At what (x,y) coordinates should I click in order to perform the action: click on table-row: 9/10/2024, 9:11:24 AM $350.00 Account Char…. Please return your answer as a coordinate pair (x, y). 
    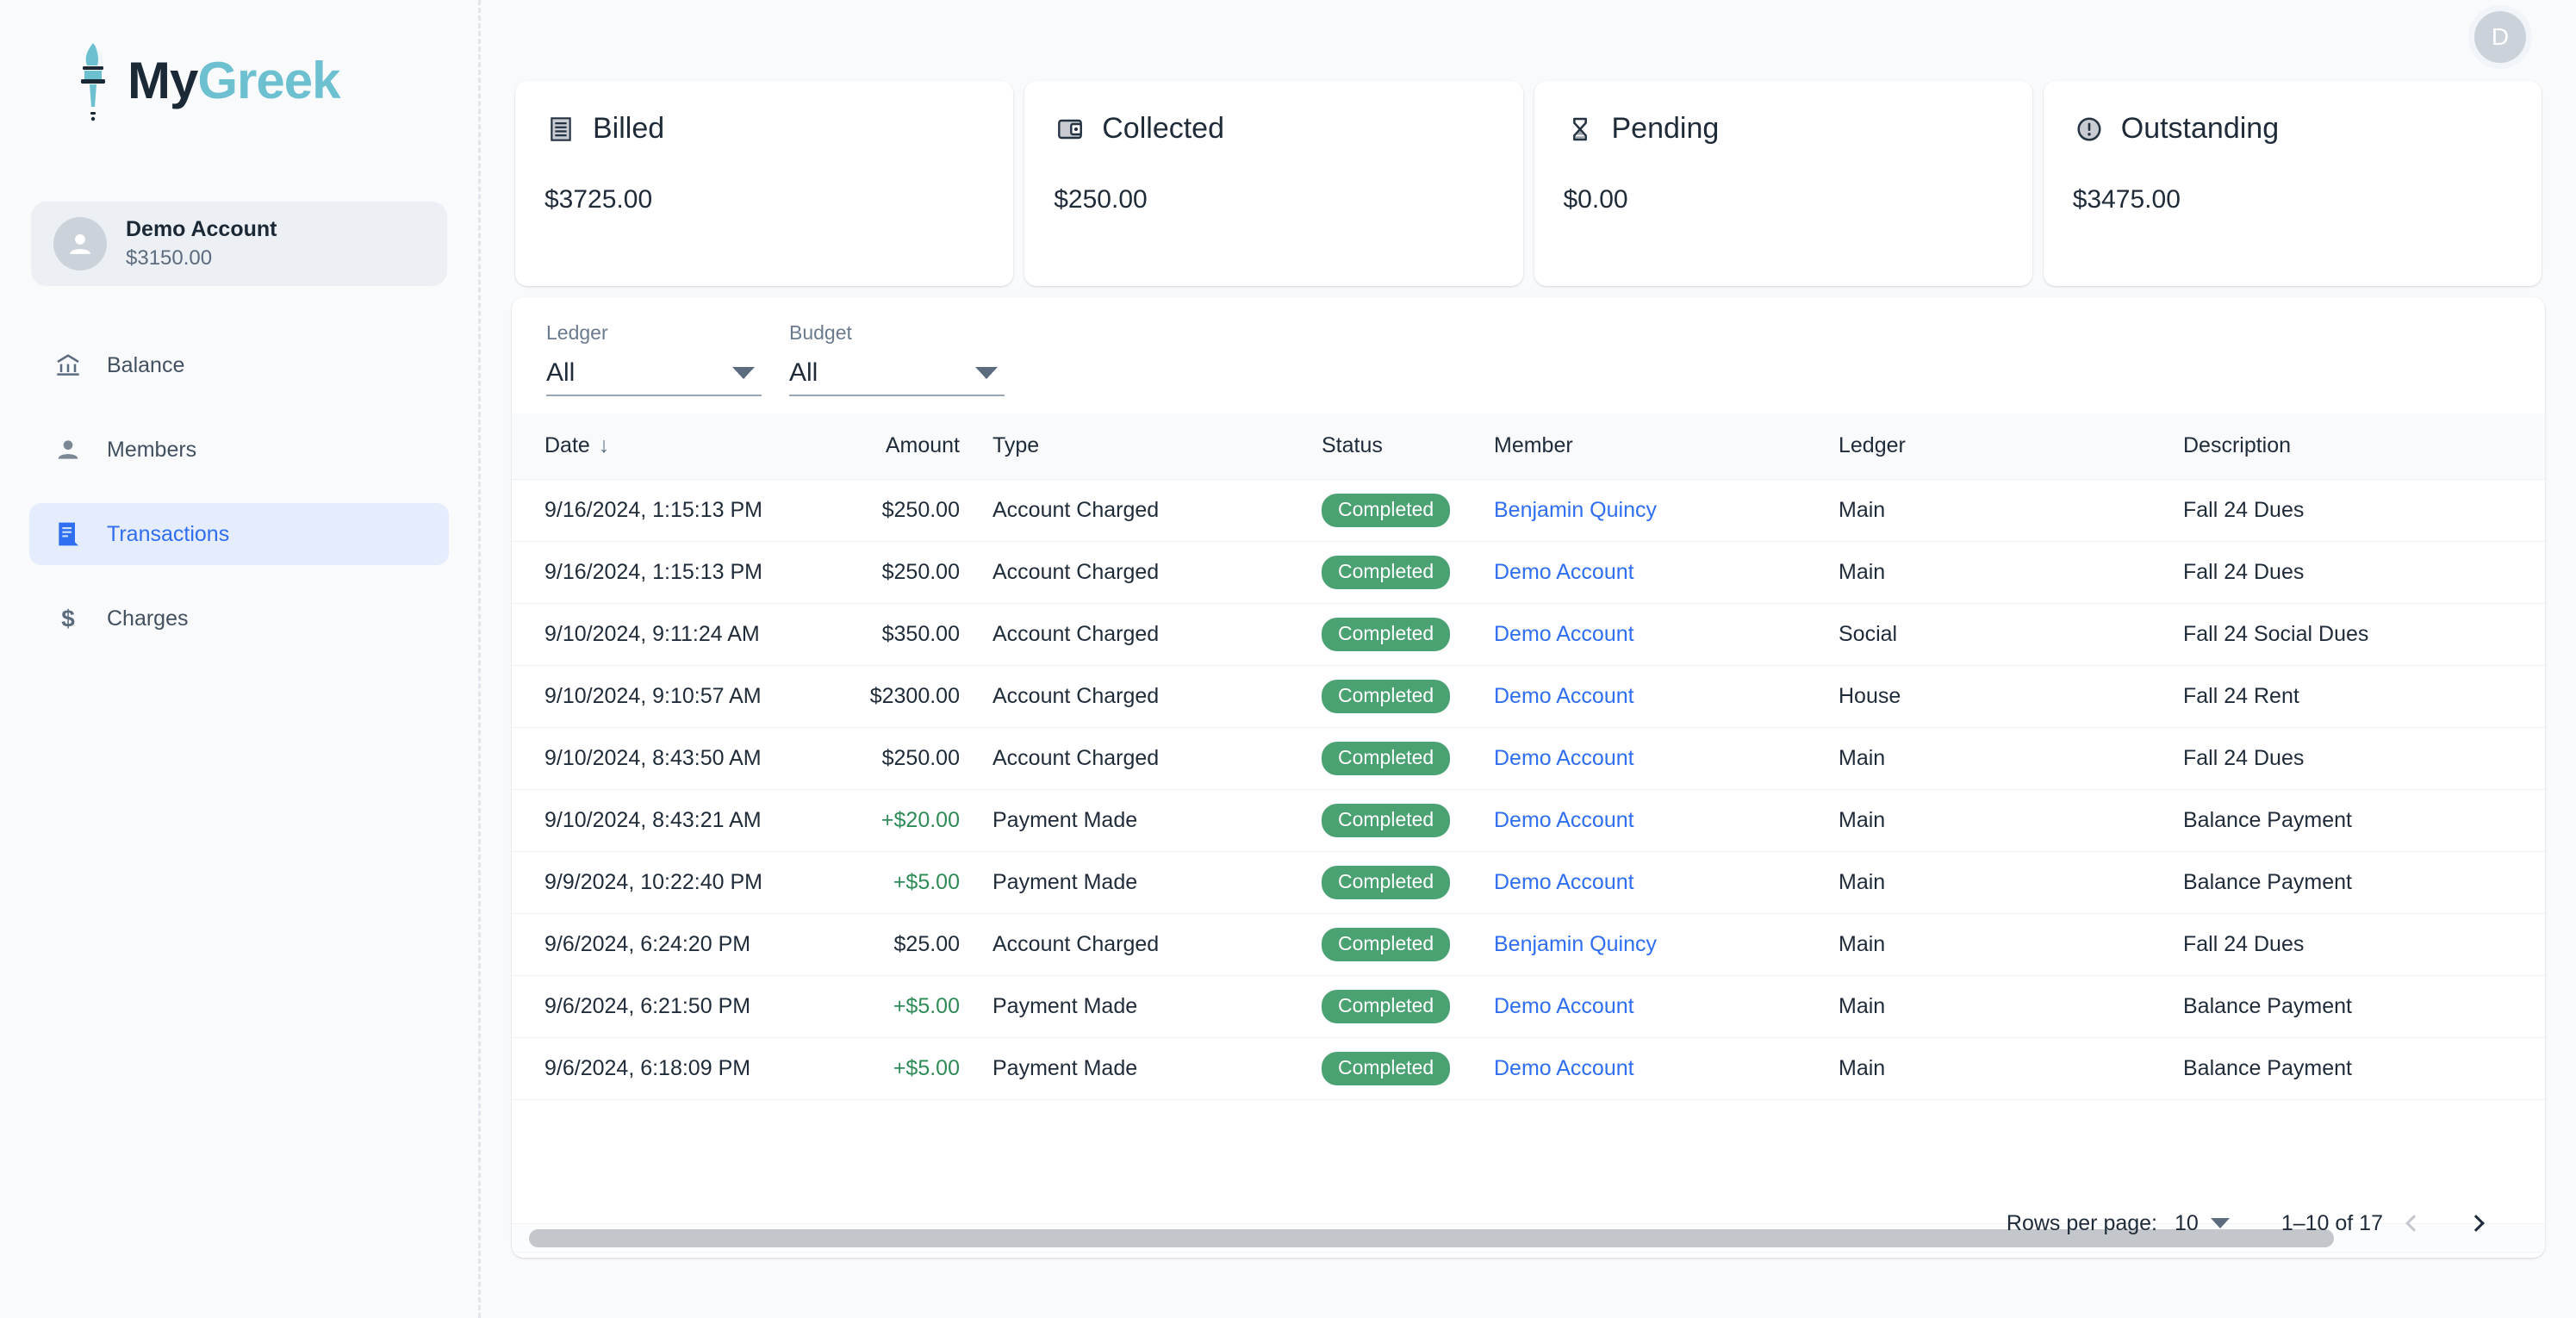
    Looking at the image, I should click on (1529, 635).